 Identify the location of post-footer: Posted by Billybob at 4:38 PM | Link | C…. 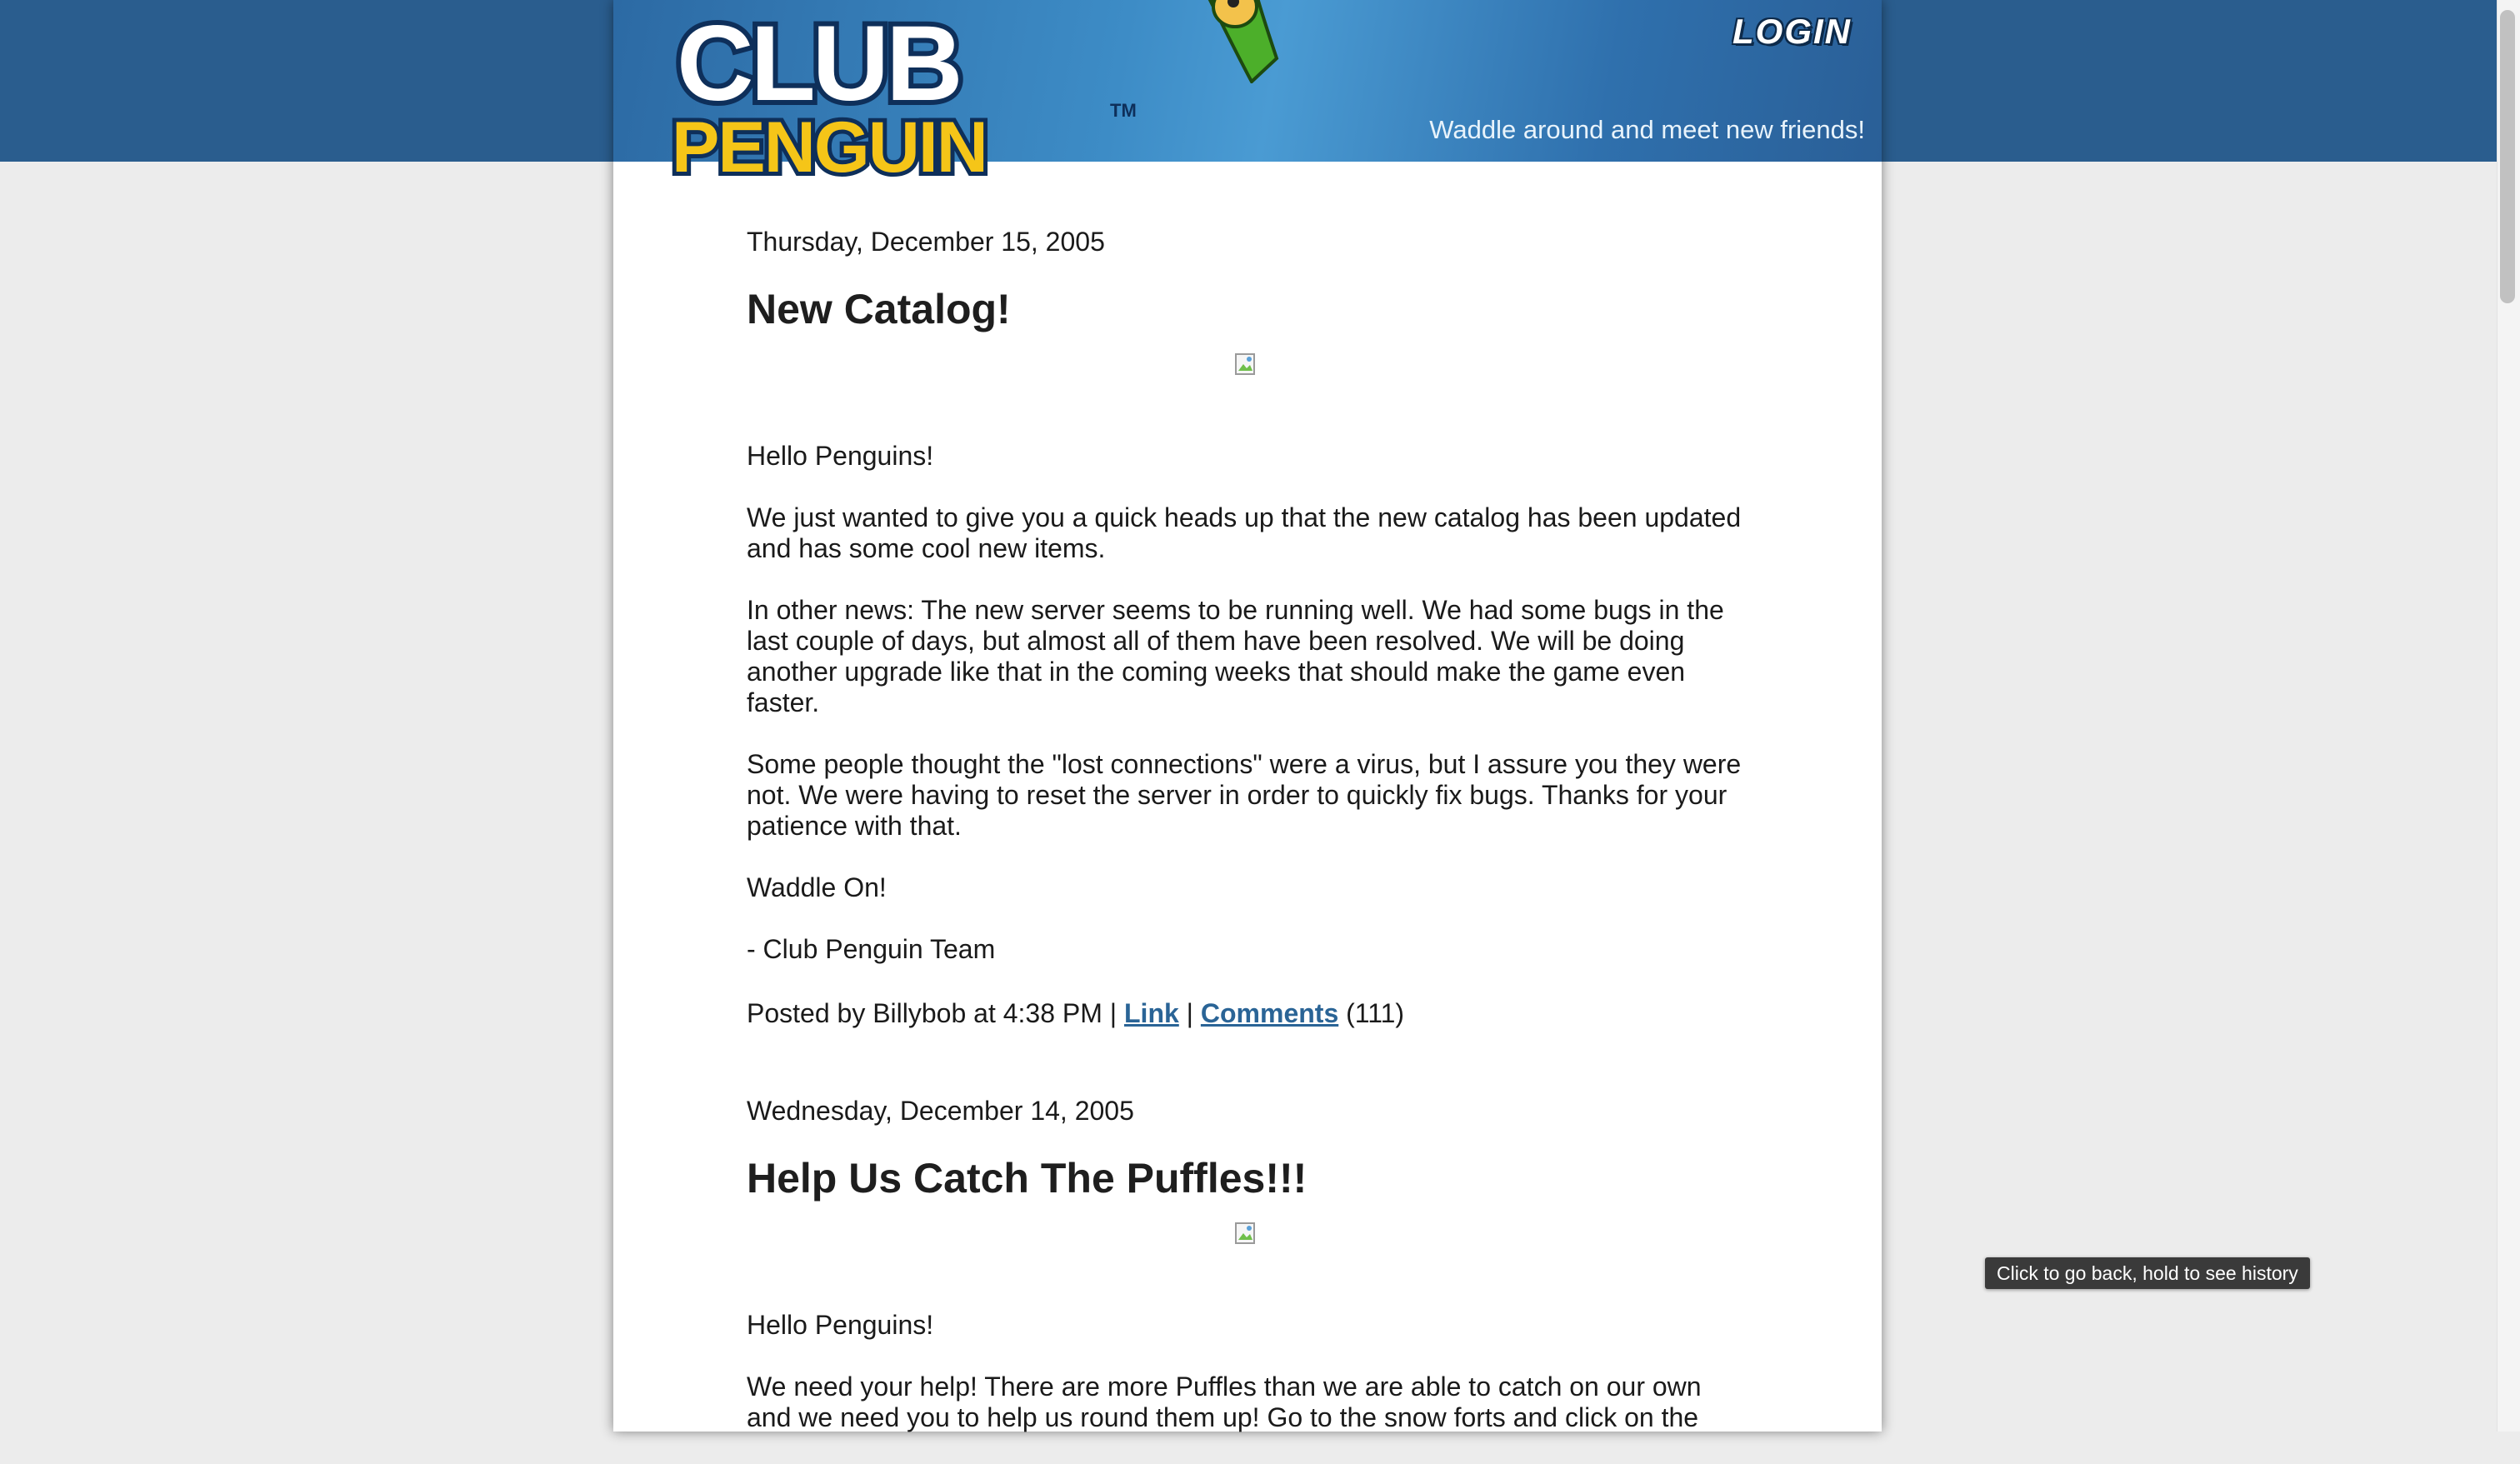
(1247, 1013).